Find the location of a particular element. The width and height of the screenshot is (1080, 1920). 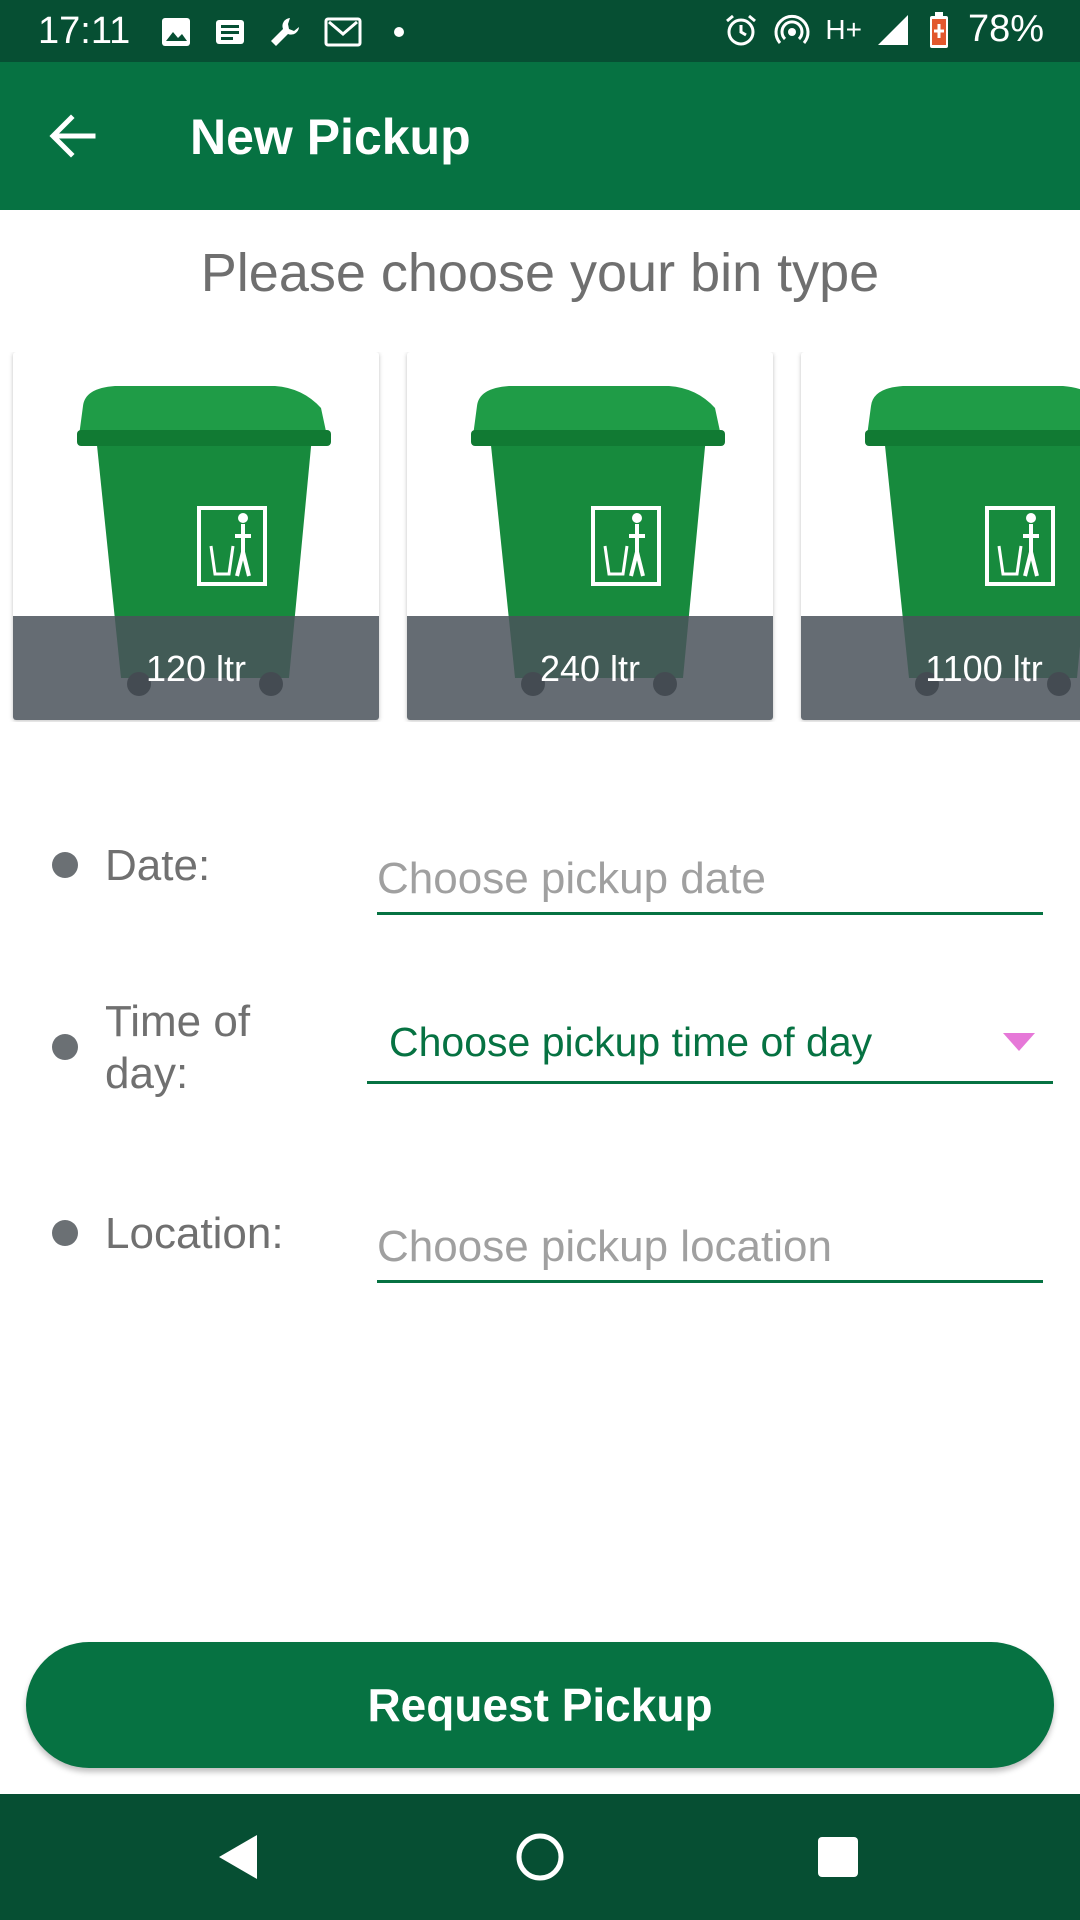

date-label: Date: is located at coordinates (158, 865).